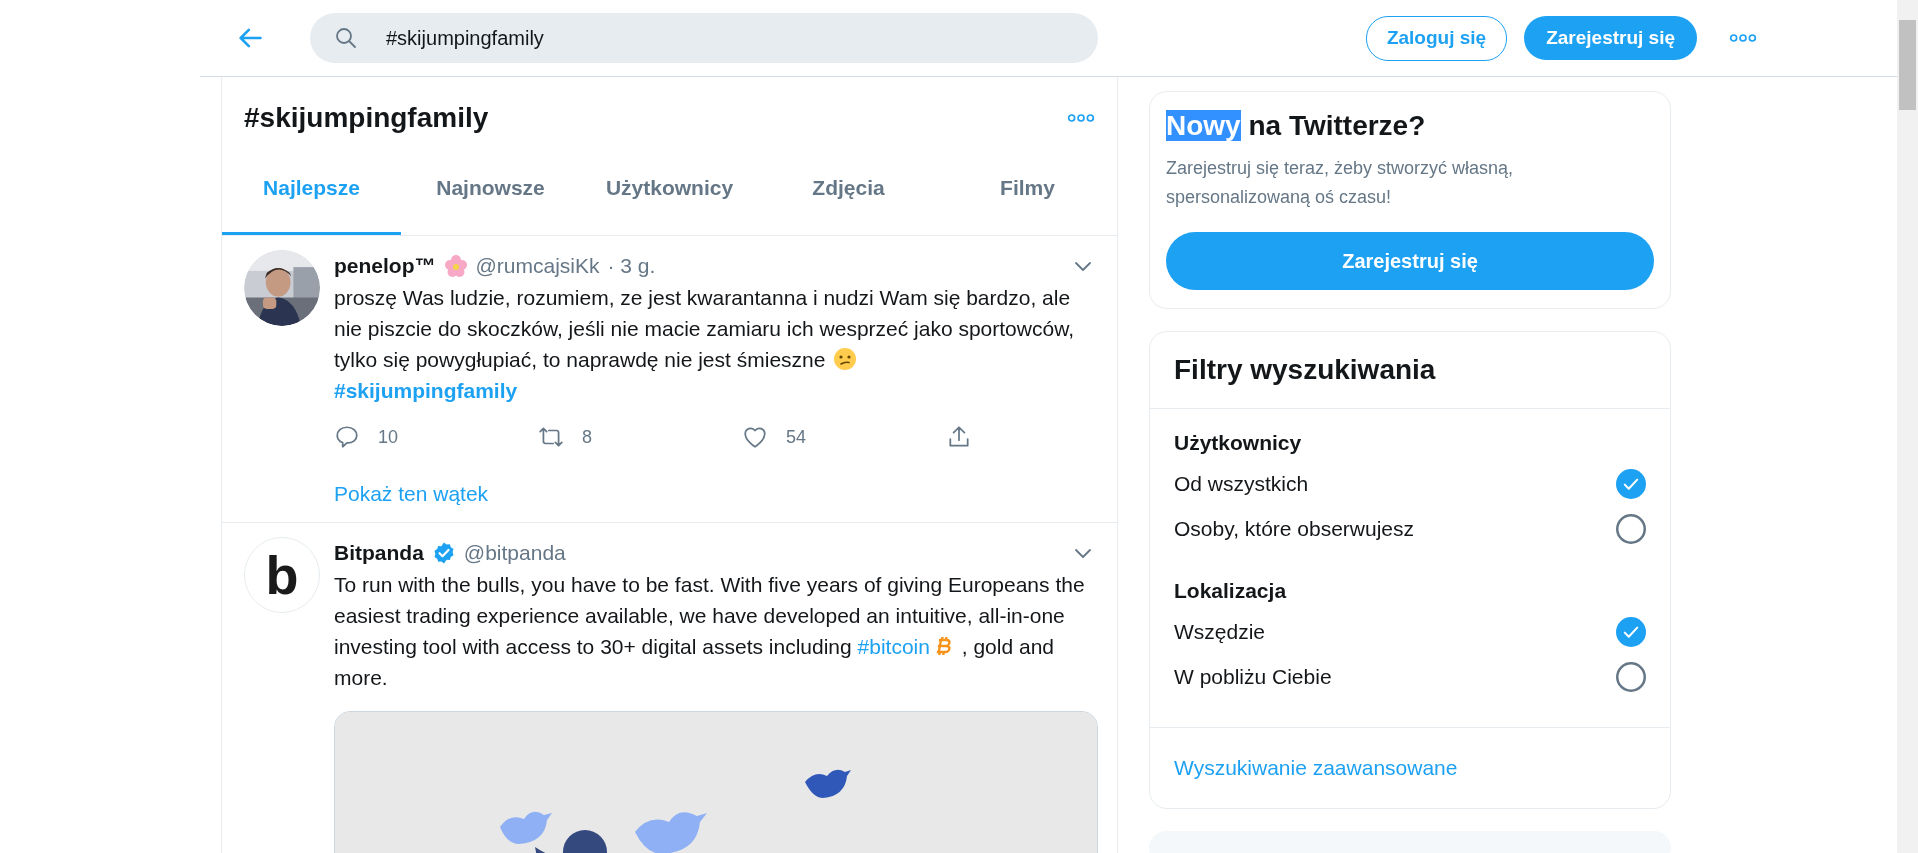  I want to click on search-field: #skijumpingfamily, so click(704, 38).